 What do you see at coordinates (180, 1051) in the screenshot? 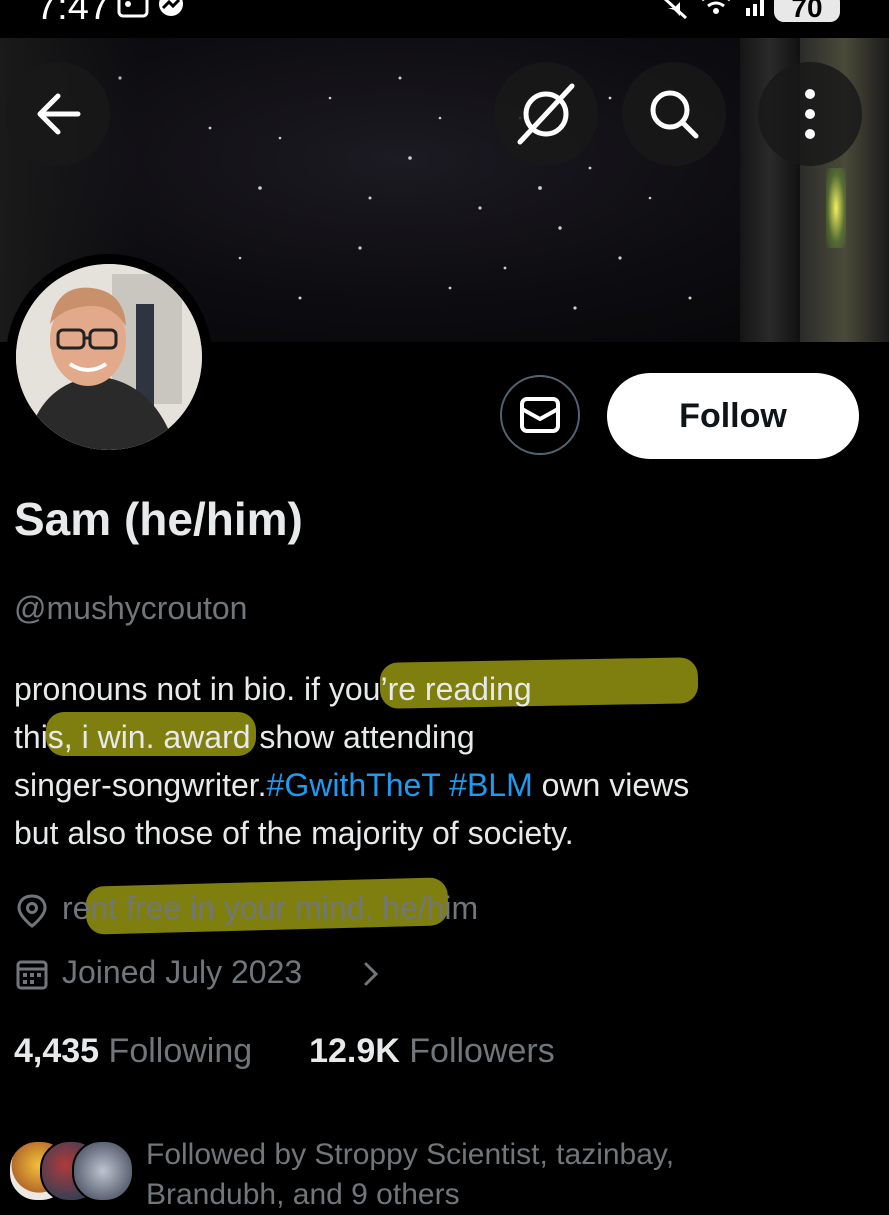
I see `following-label: Following` at bounding box center [180, 1051].